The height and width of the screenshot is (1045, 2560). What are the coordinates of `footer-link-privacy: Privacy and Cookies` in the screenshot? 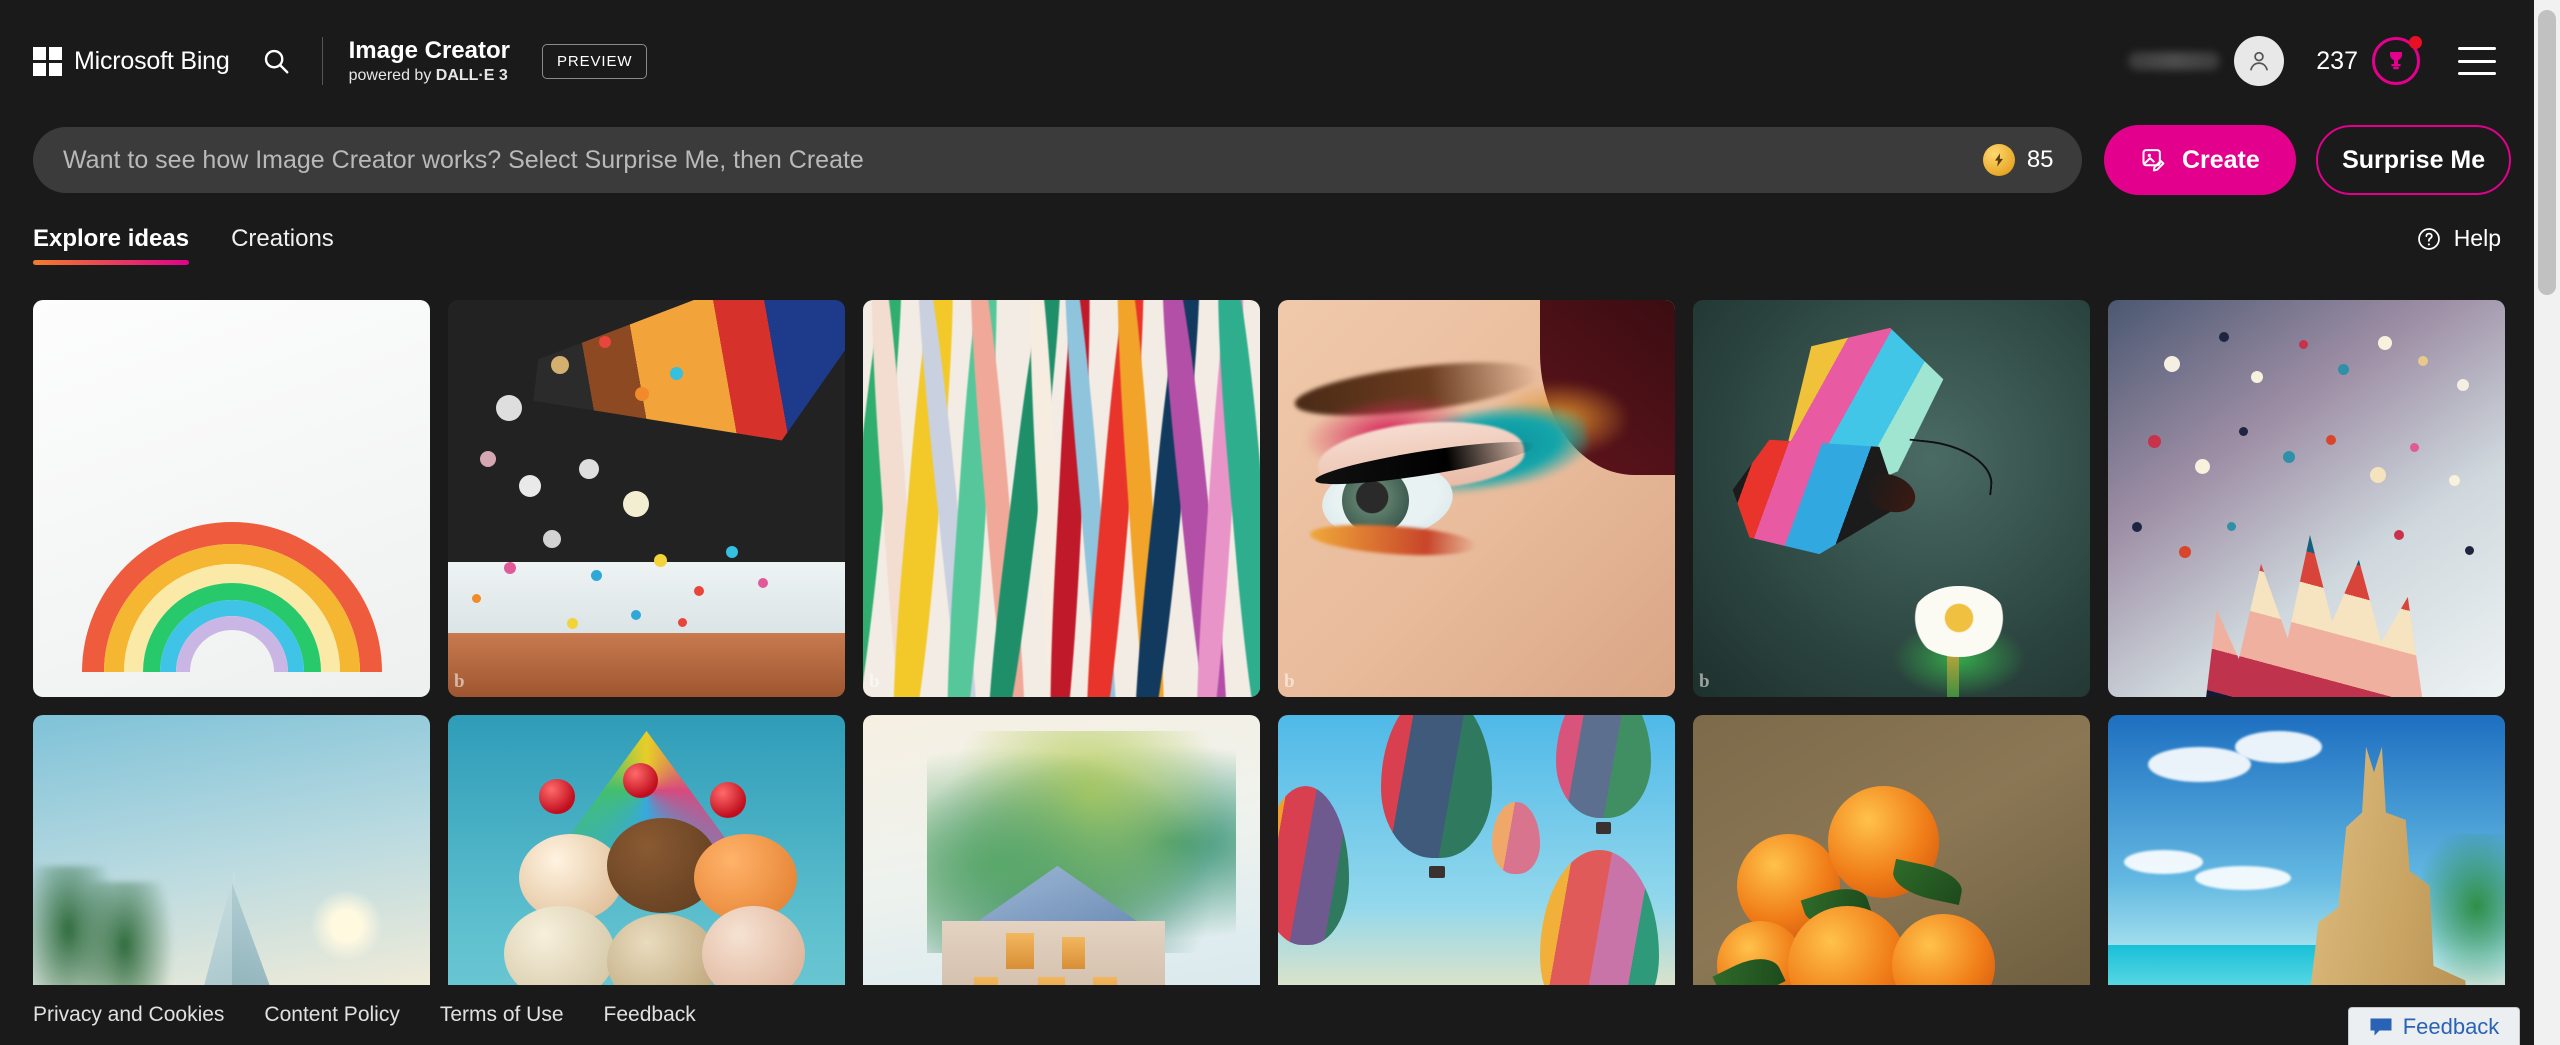 It's located at (128, 1015).